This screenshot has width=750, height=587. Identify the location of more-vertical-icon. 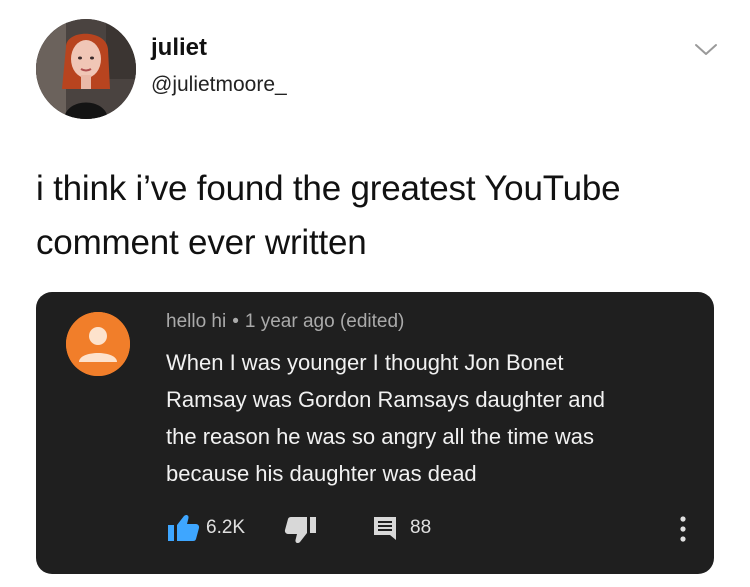
(683, 529).